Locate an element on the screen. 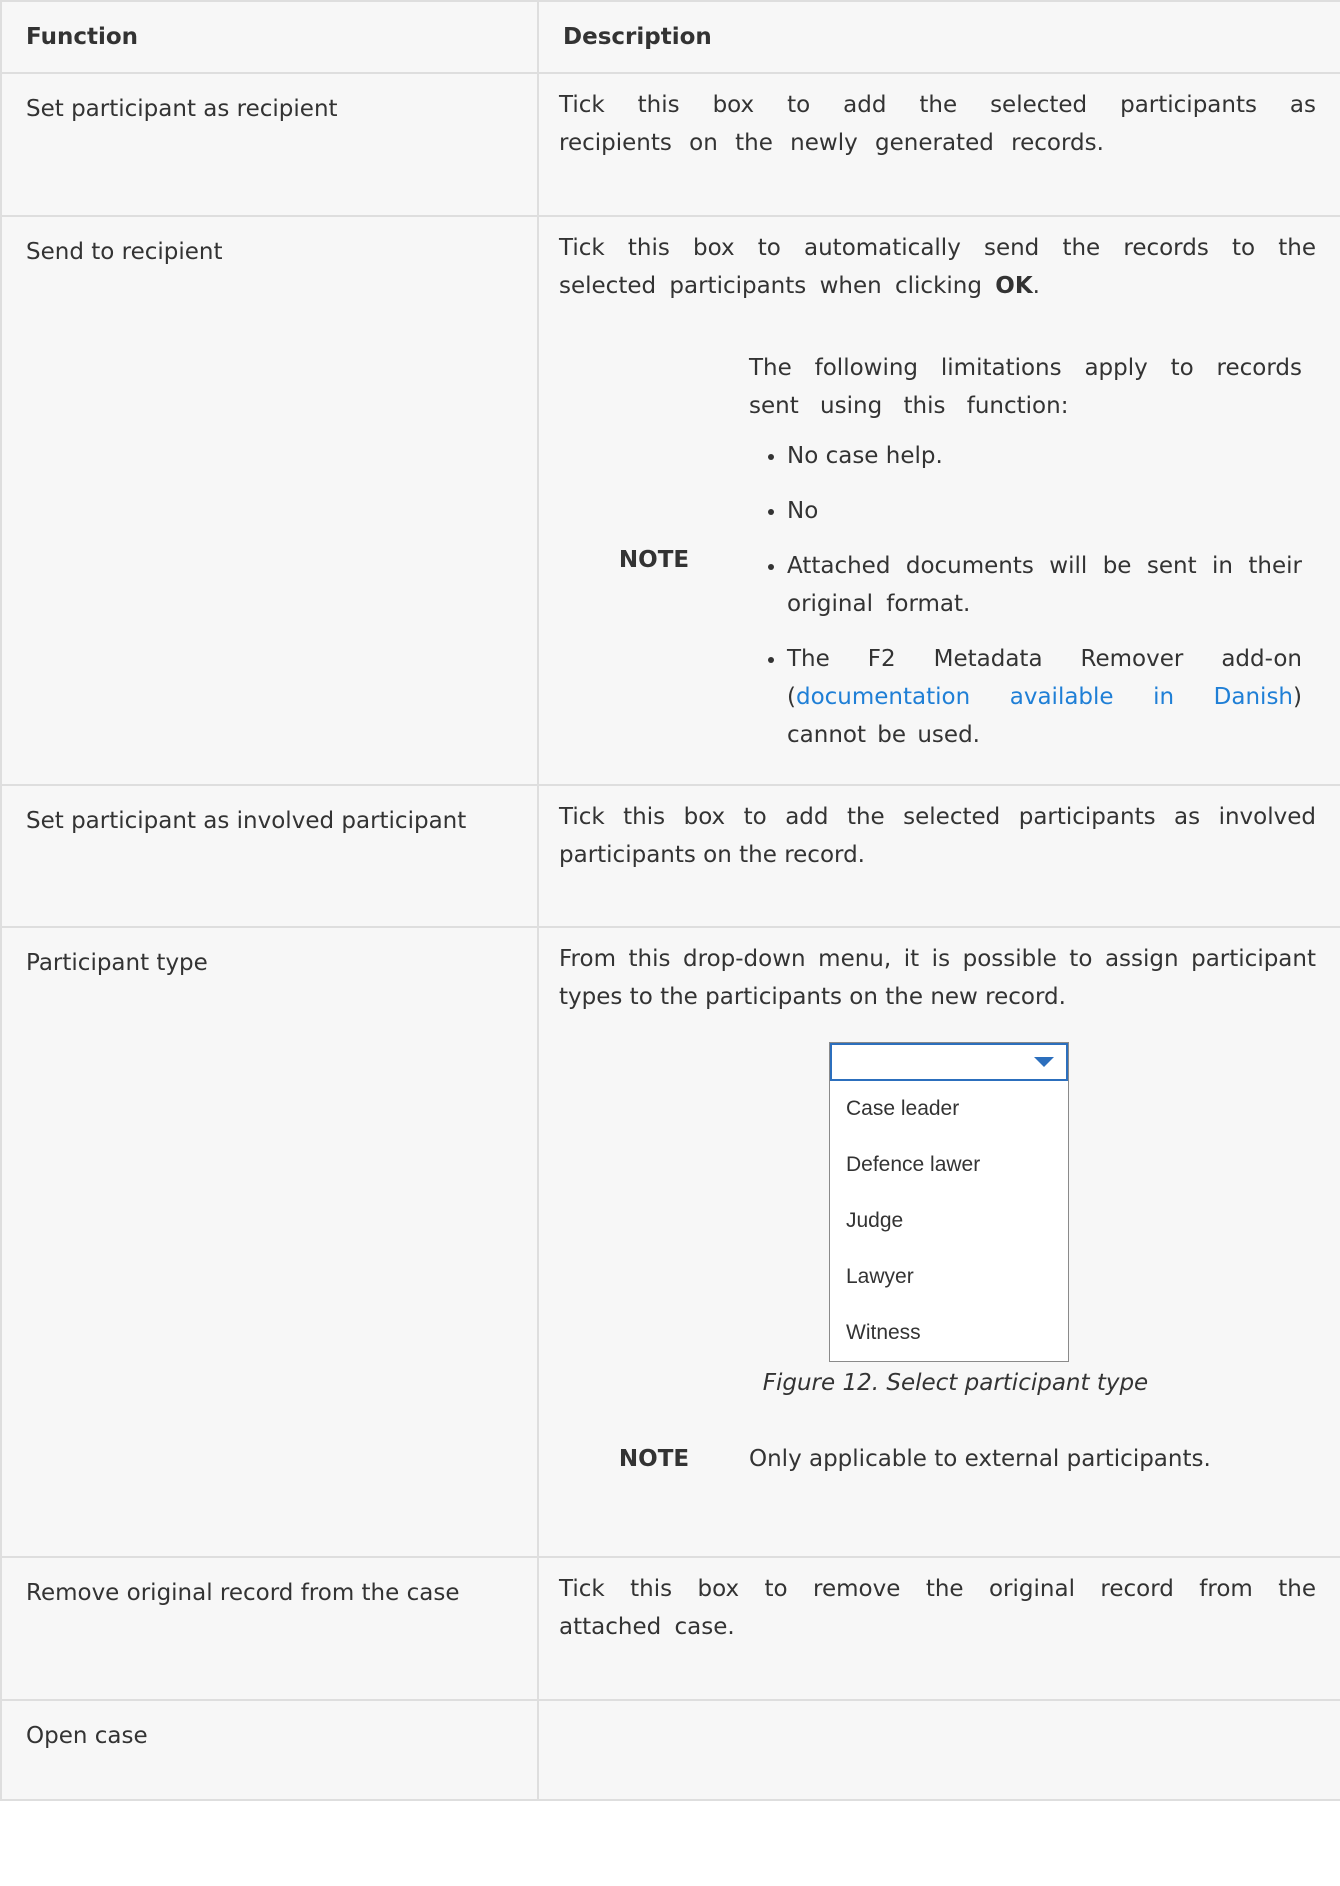  list-item: No is located at coordinates (1035, 511).